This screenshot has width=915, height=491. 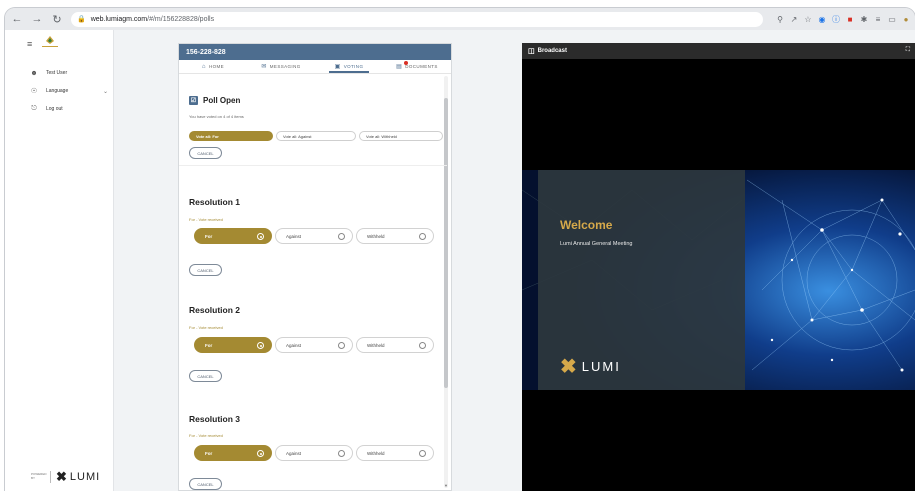 I want to click on tab-messaging: ✉ MESSAGING, so click(x=281, y=66).